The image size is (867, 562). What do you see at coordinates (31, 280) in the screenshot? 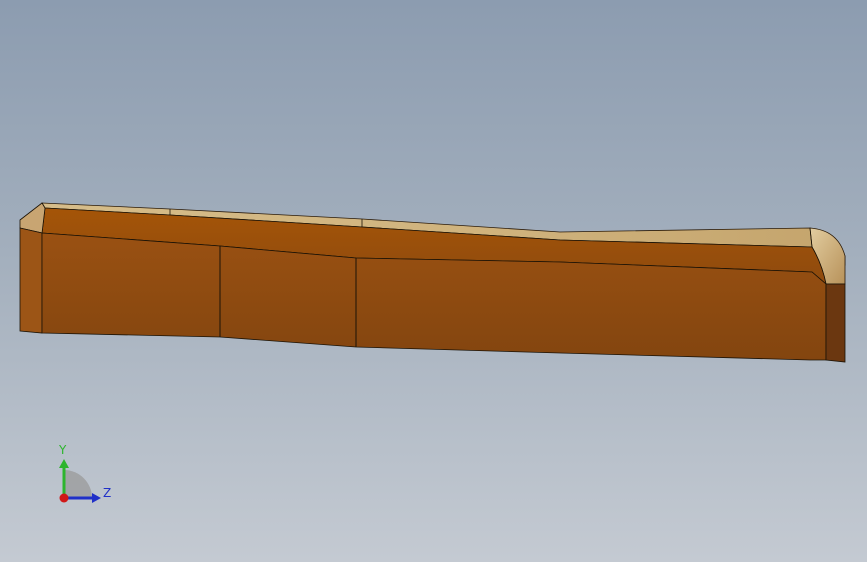
I see `left-end-face` at bounding box center [31, 280].